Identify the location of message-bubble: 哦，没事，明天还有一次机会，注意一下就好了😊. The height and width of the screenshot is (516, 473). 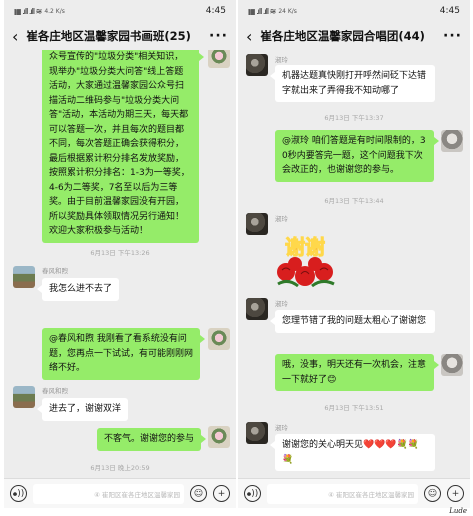
(357, 372).